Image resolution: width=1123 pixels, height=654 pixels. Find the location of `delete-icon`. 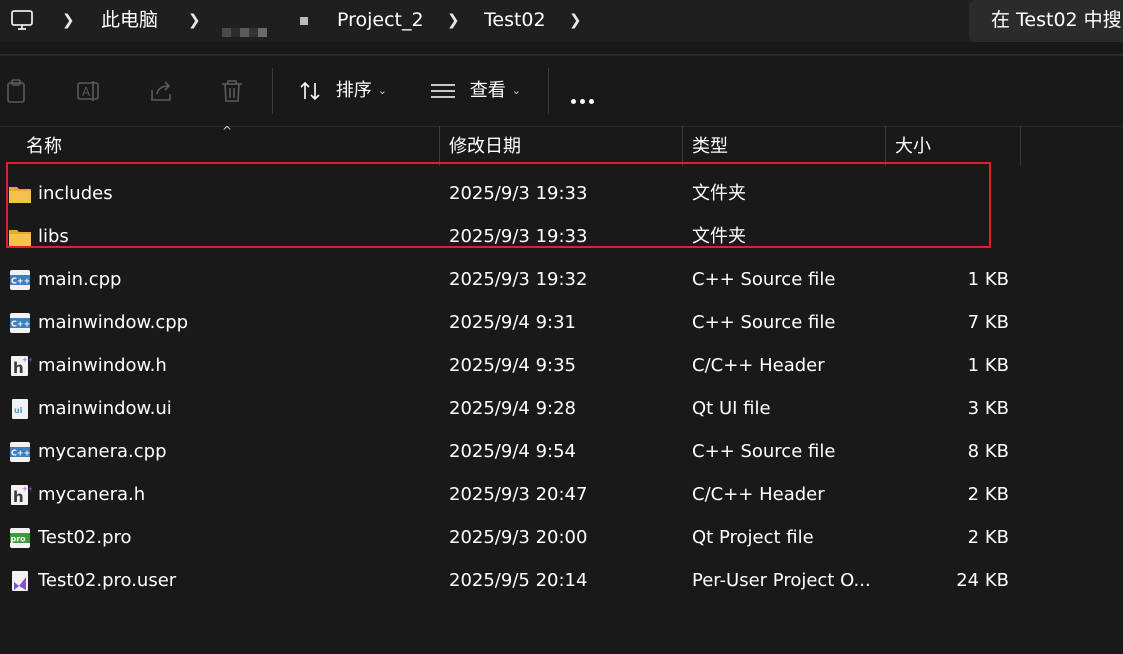

delete-icon is located at coordinates (232, 91).